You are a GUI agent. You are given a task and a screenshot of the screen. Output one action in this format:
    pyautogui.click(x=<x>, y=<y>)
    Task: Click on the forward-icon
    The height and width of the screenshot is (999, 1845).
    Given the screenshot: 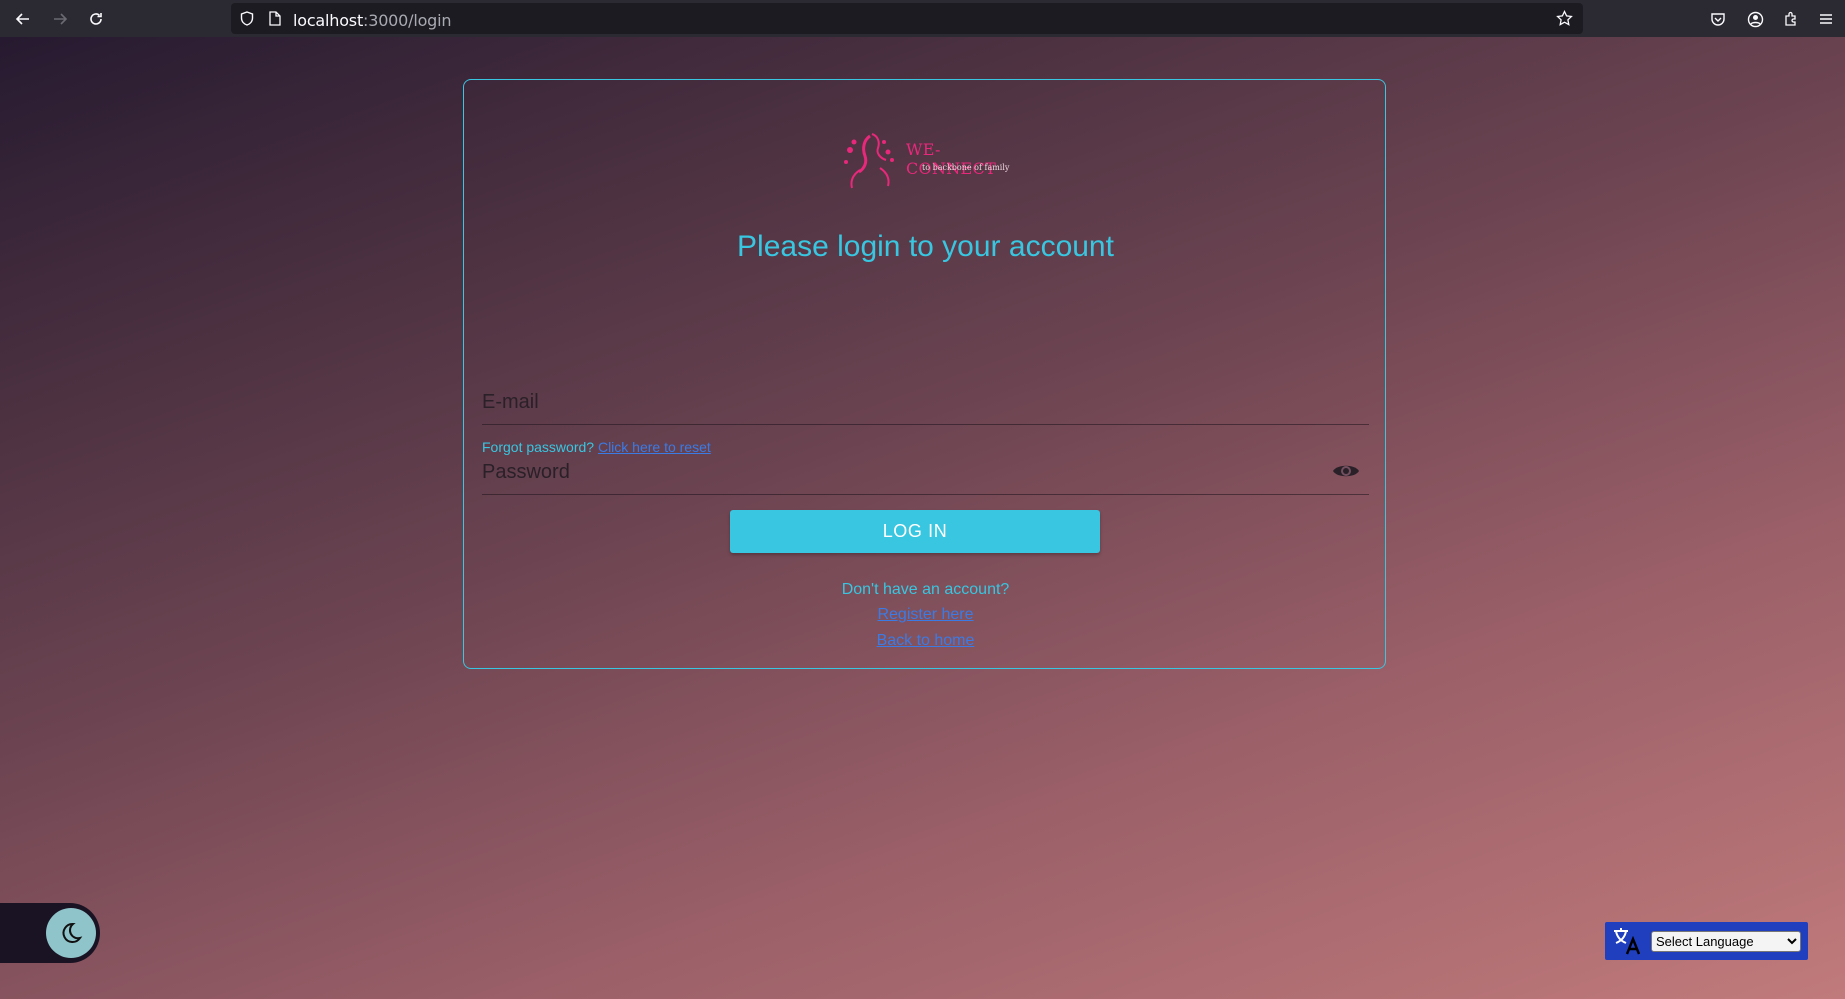 What is the action you would take?
    pyautogui.click(x=60, y=19)
    